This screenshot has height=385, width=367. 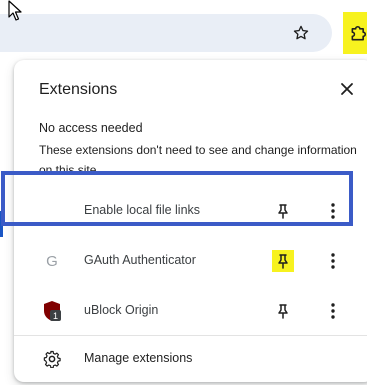 What do you see at coordinates (359, 33) in the screenshot?
I see `puzzle-icon` at bounding box center [359, 33].